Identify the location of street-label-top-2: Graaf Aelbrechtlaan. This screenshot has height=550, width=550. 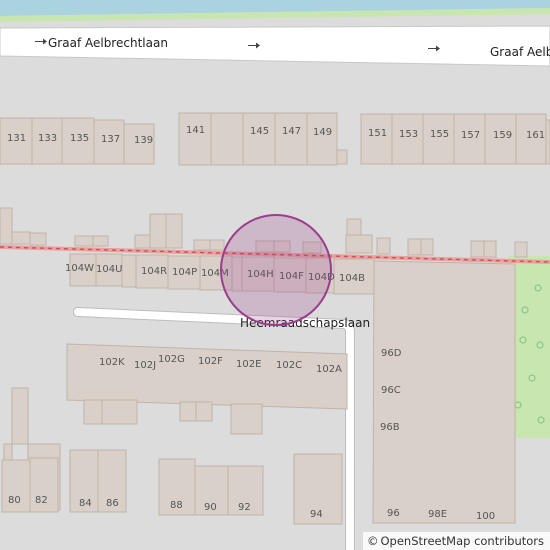
(520, 52).